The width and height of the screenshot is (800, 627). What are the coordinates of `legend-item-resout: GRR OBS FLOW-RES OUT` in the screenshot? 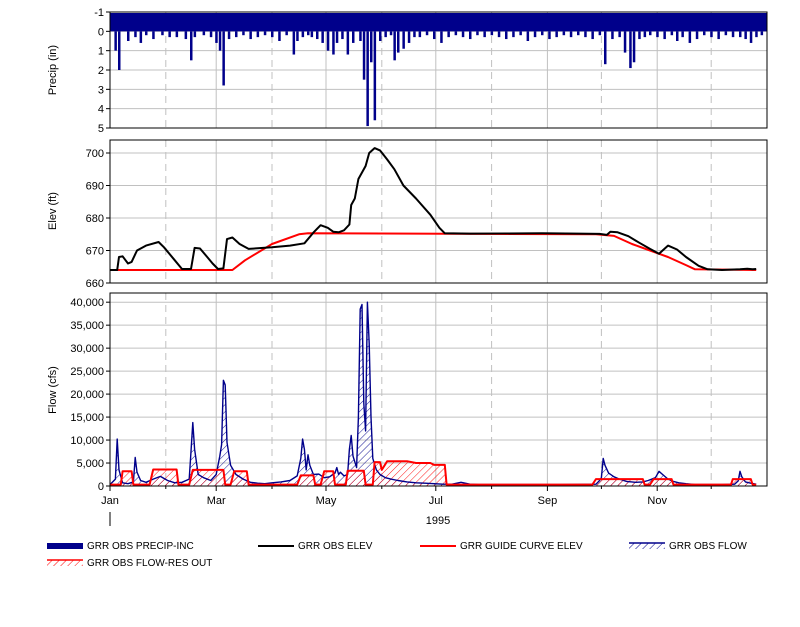 It's located at (129, 563).